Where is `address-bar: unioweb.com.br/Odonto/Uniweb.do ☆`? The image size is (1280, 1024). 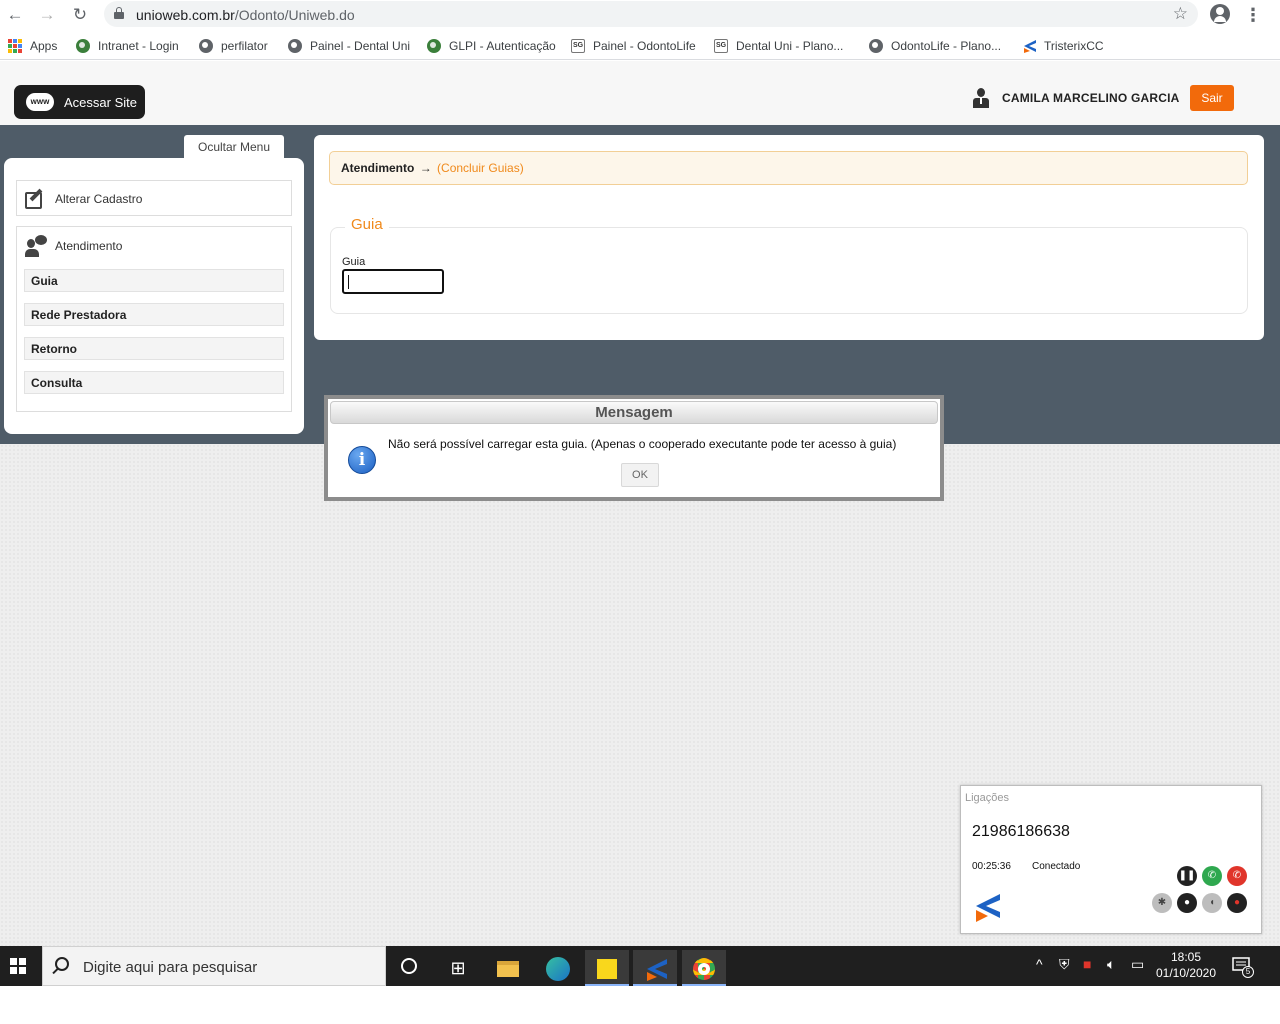
address-bar: unioweb.com.br/Odonto/Uniweb.do ☆ is located at coordinates (651, 14).